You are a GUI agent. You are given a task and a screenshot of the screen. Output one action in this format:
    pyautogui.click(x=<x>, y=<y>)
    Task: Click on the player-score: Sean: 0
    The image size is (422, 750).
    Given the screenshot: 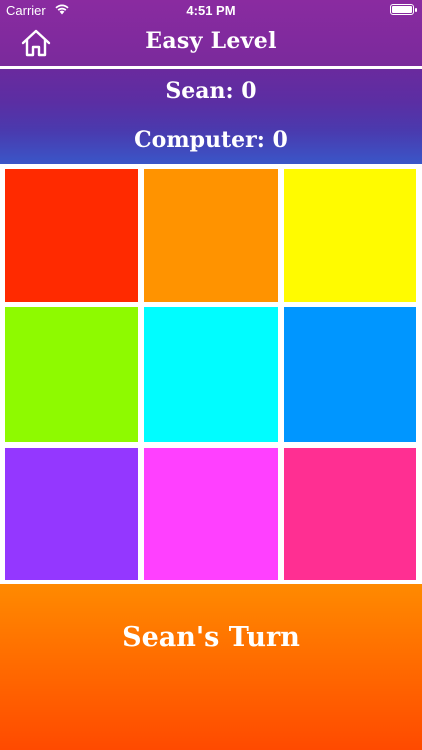 What is the action you would take?
    pyautogui.click(x=211, y=91)
    